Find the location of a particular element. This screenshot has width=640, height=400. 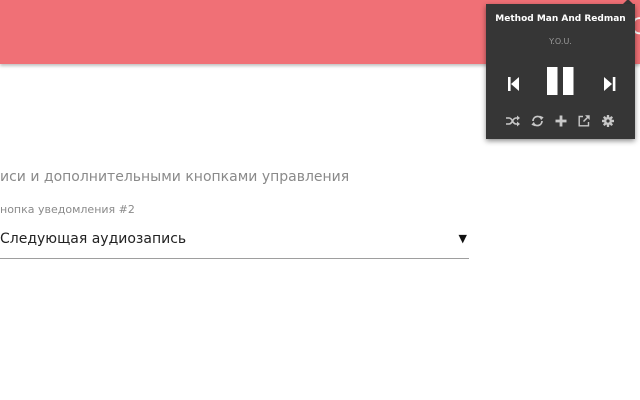

select-value: Следующая аудиозапись is located at coordinates (93, 239).